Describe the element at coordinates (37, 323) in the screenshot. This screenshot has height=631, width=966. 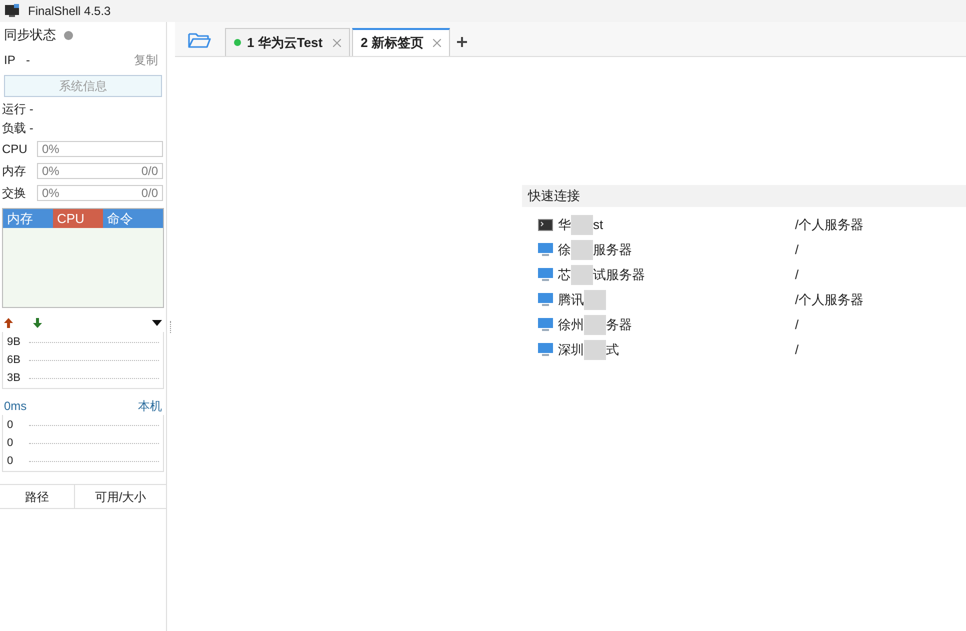
I see `download-arrow-icon` at that location.